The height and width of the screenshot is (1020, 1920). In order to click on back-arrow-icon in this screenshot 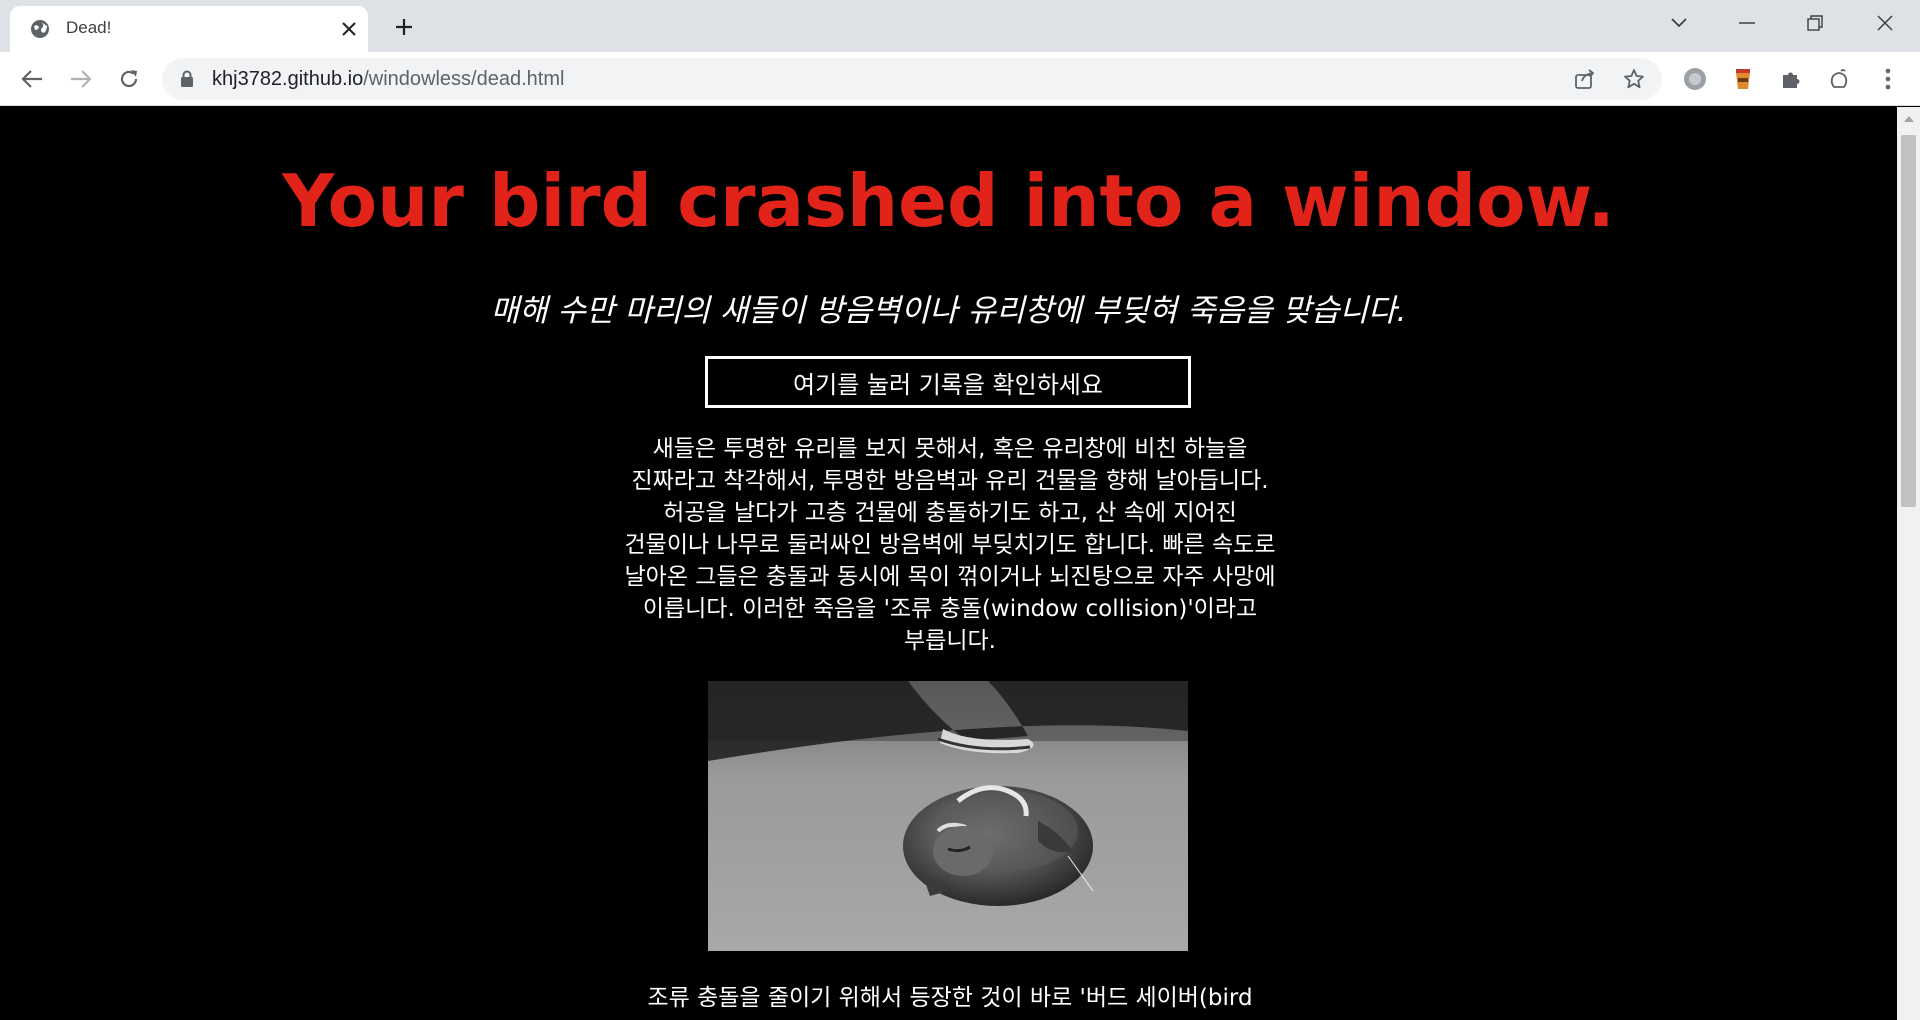, I will do `click(32, 79)`.